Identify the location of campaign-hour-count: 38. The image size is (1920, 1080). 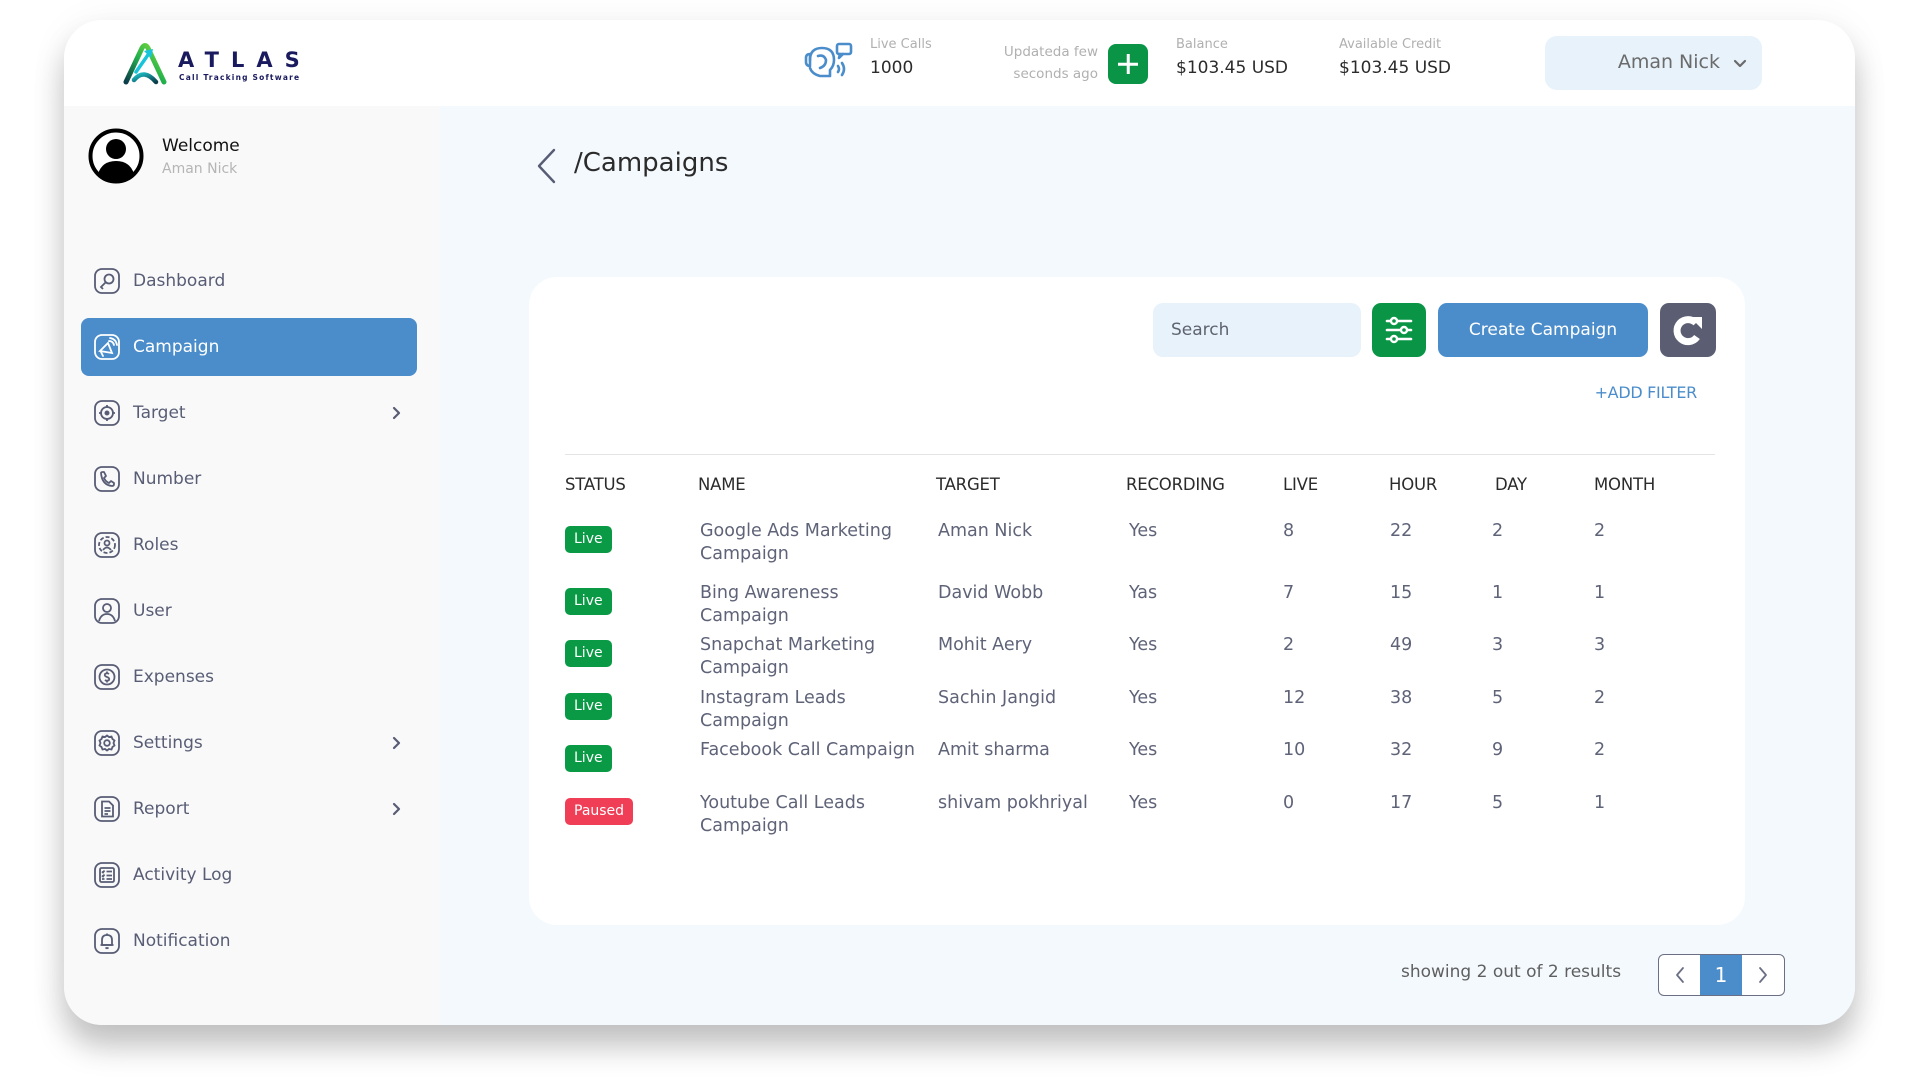
(1401, 698).